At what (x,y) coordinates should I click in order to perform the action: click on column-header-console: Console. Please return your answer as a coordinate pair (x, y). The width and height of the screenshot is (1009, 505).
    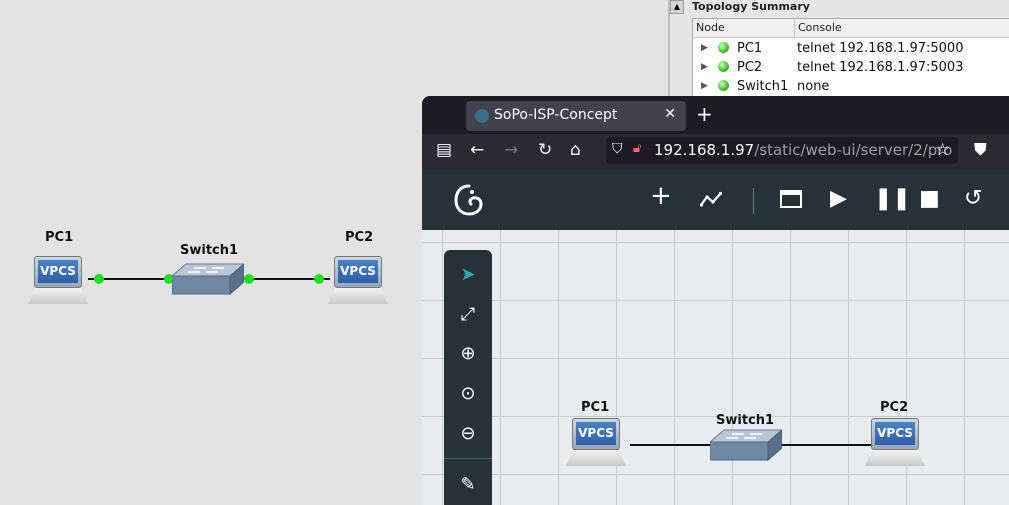
    Looking at the image, I should click on (820, 27).